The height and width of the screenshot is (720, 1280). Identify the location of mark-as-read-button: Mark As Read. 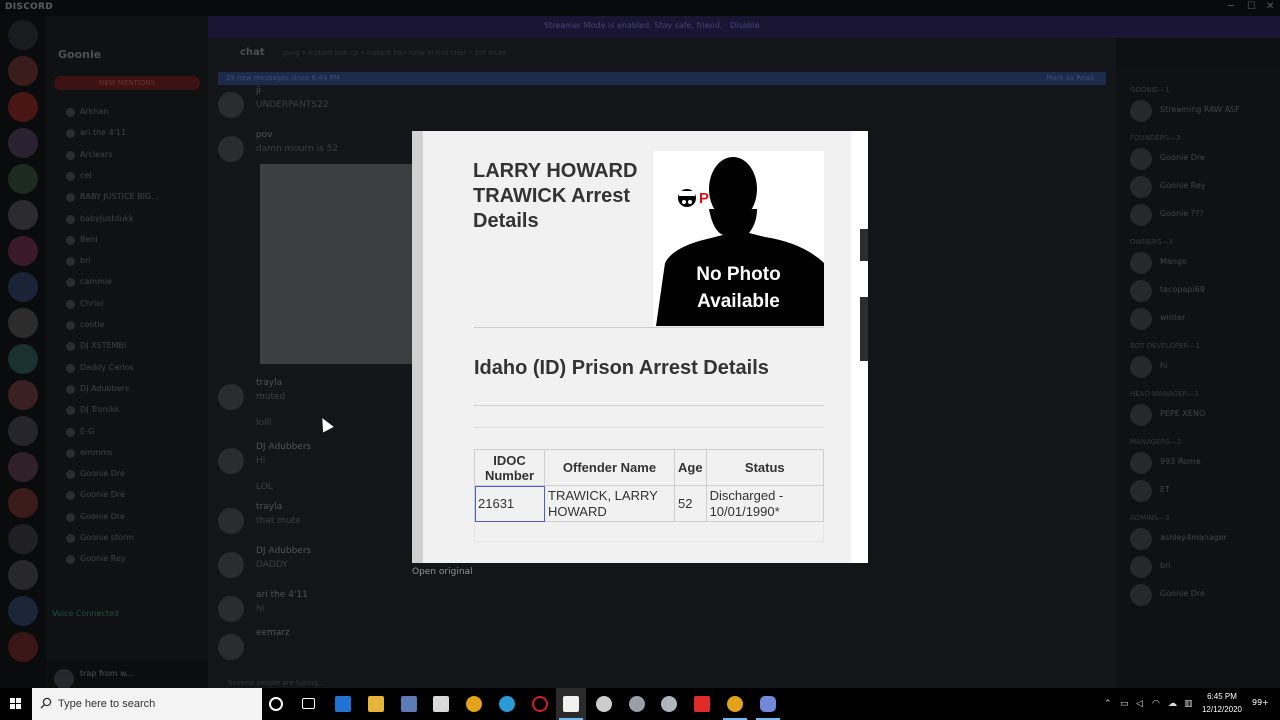
(1070, 78).